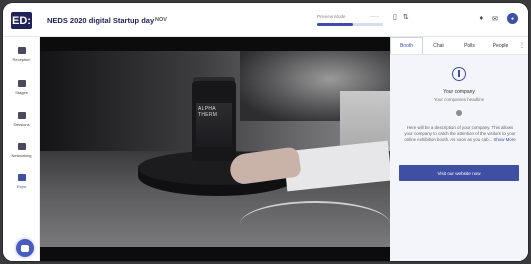 The height and width of the screenshot is (264, 531). Describe the element at coordinates (21, 146) in the screenshot. I see `networking-icon` at that location.